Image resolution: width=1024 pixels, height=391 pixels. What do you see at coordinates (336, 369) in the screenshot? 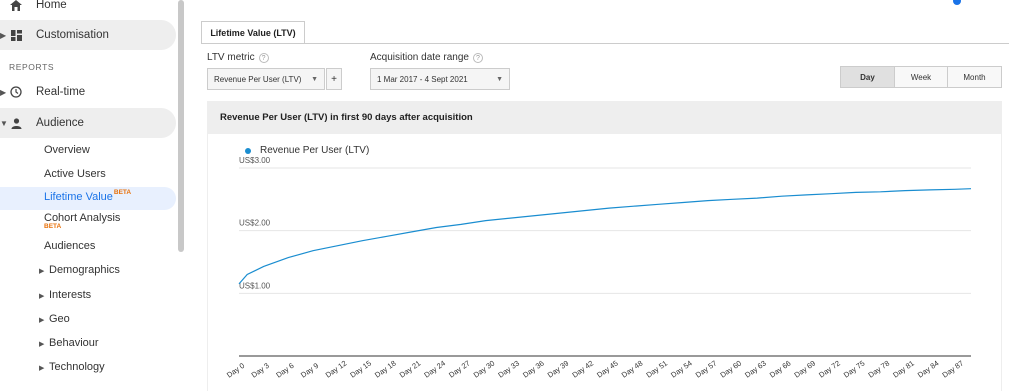
I see `x-tick-label: Day 12` at bounding box center [336, 369].